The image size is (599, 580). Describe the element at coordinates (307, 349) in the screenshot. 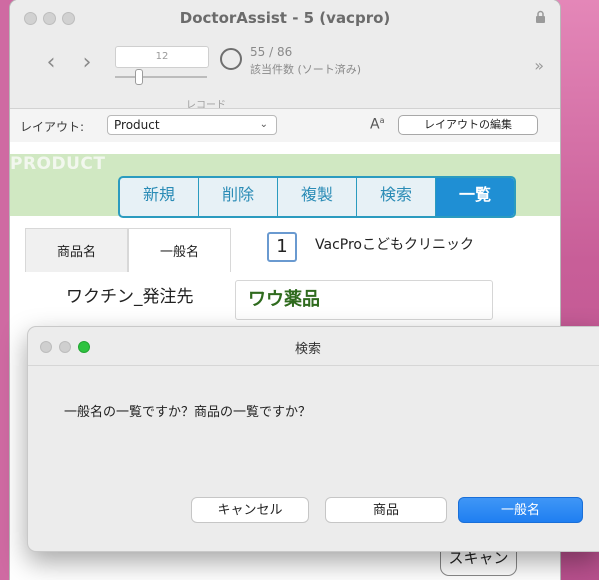

I see `dialog-title: 検索` at that location.